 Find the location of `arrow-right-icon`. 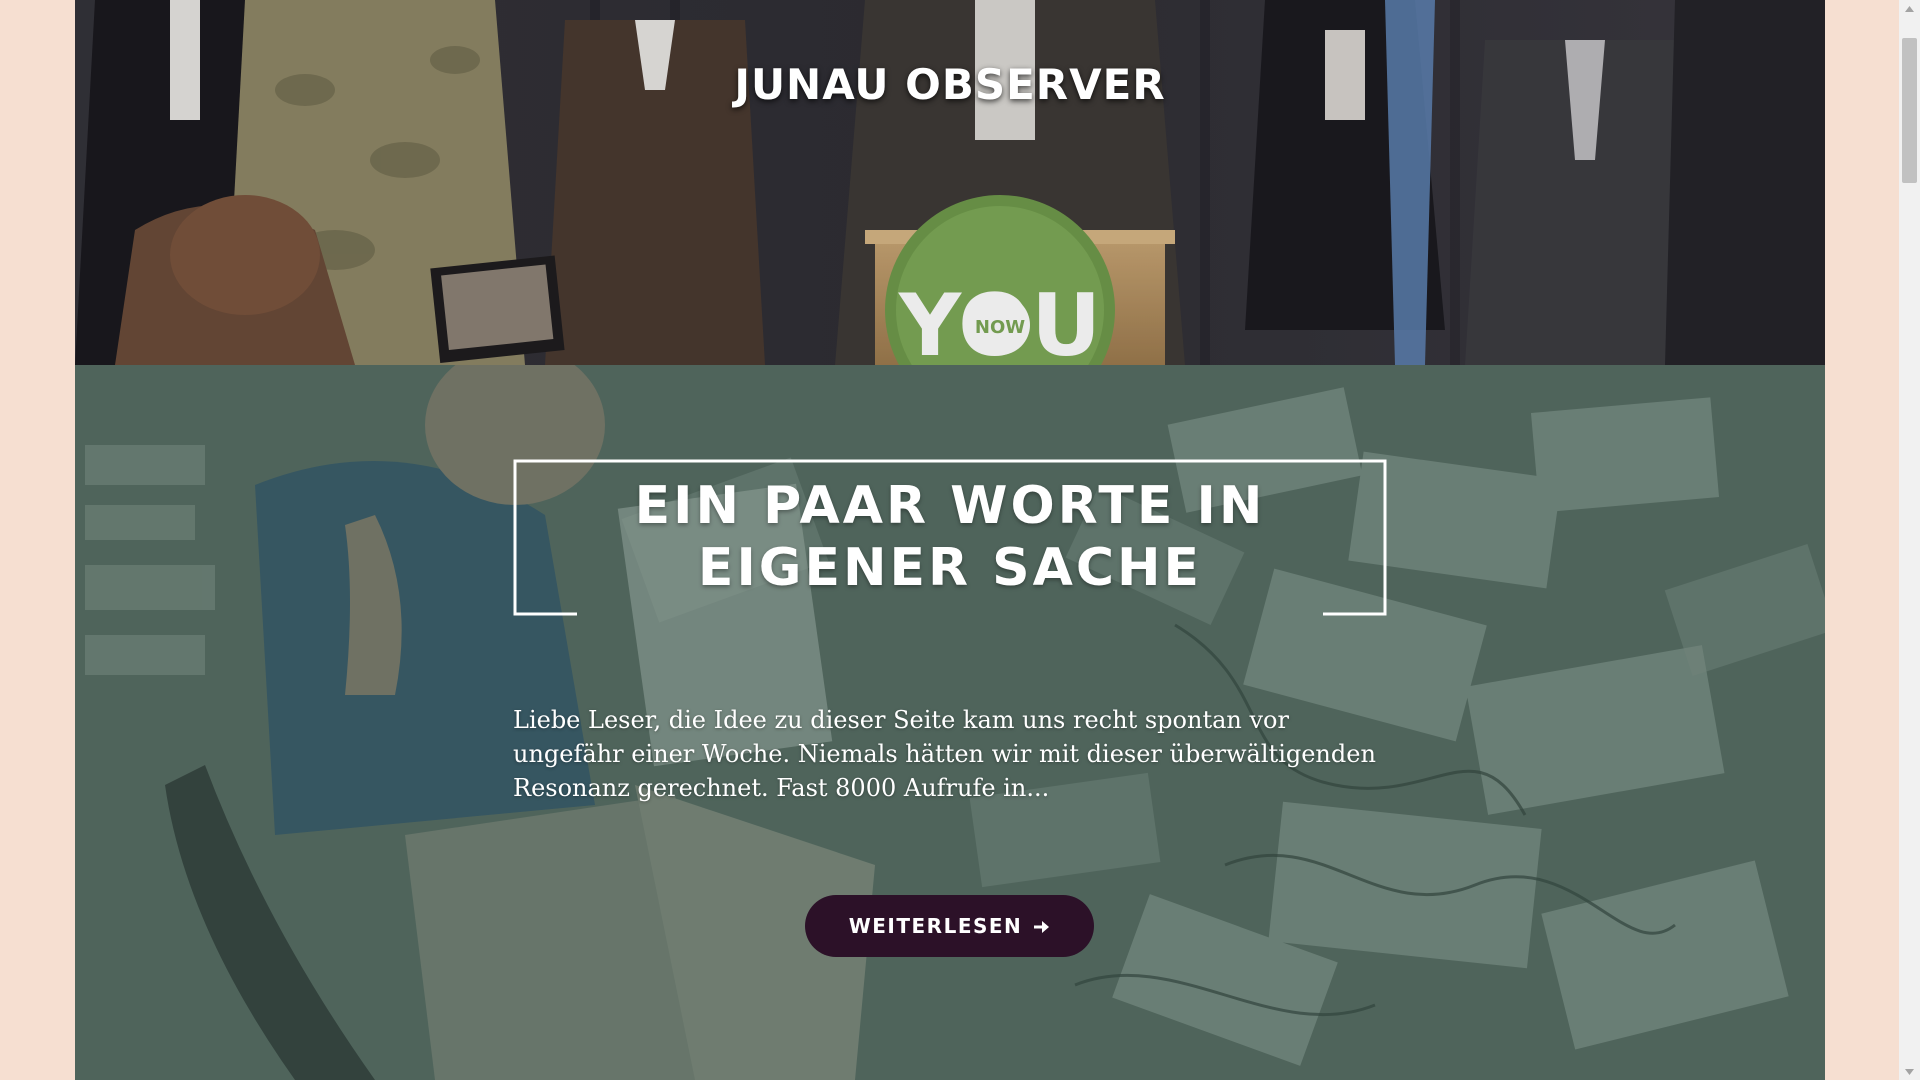

arrow-right-icon is located at coordinates (1041, 926).